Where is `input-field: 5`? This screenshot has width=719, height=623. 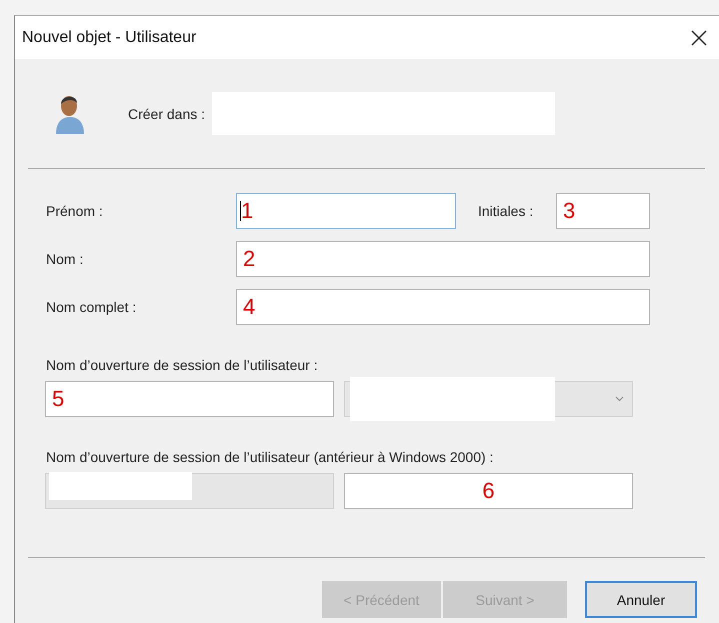 input-field: 5 is located at coordinates (189, 399).